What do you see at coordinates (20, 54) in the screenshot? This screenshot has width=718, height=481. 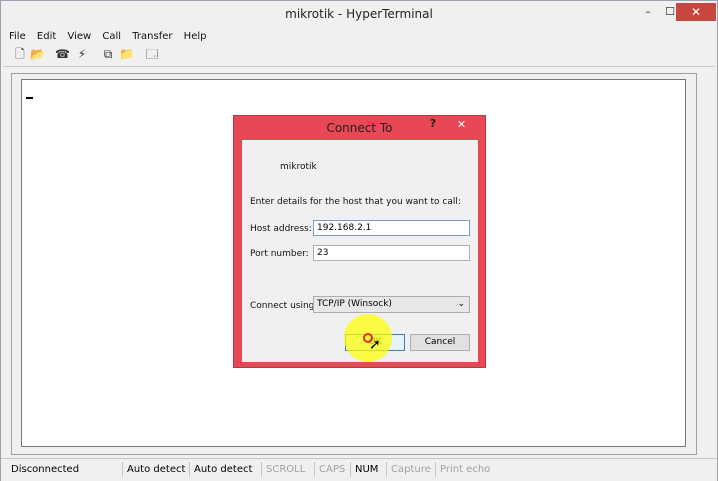 I see `new-connection-icon: 🗋` at bounding box center [20, 54].